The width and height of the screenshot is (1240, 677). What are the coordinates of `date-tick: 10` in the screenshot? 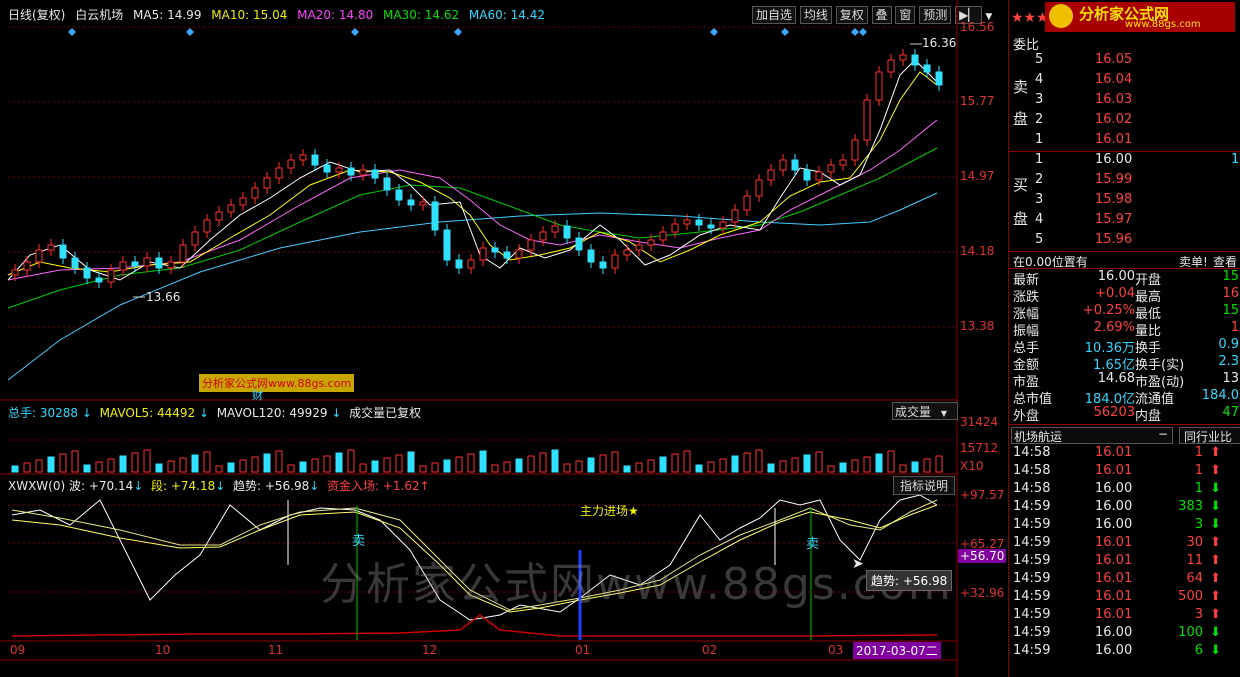 It's located at (163, 650).